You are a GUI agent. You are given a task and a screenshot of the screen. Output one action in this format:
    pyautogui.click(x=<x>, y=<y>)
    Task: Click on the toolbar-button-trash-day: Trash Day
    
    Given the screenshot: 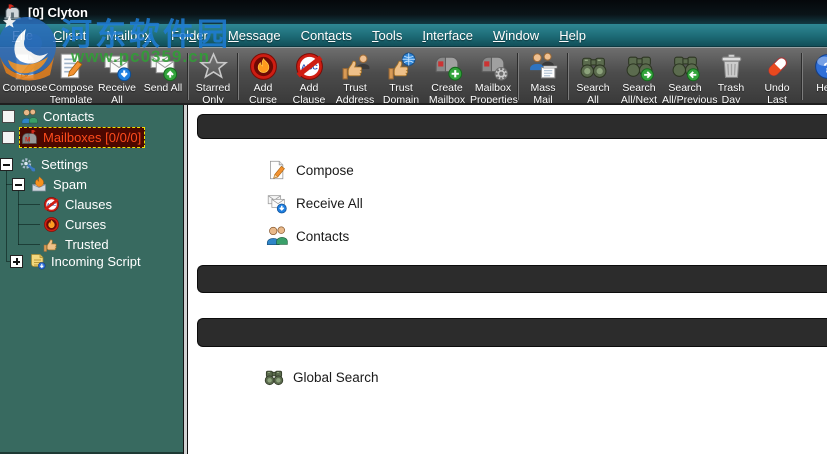 What is the action you would take?
    pyautogui.click(x=731, y=77)
    